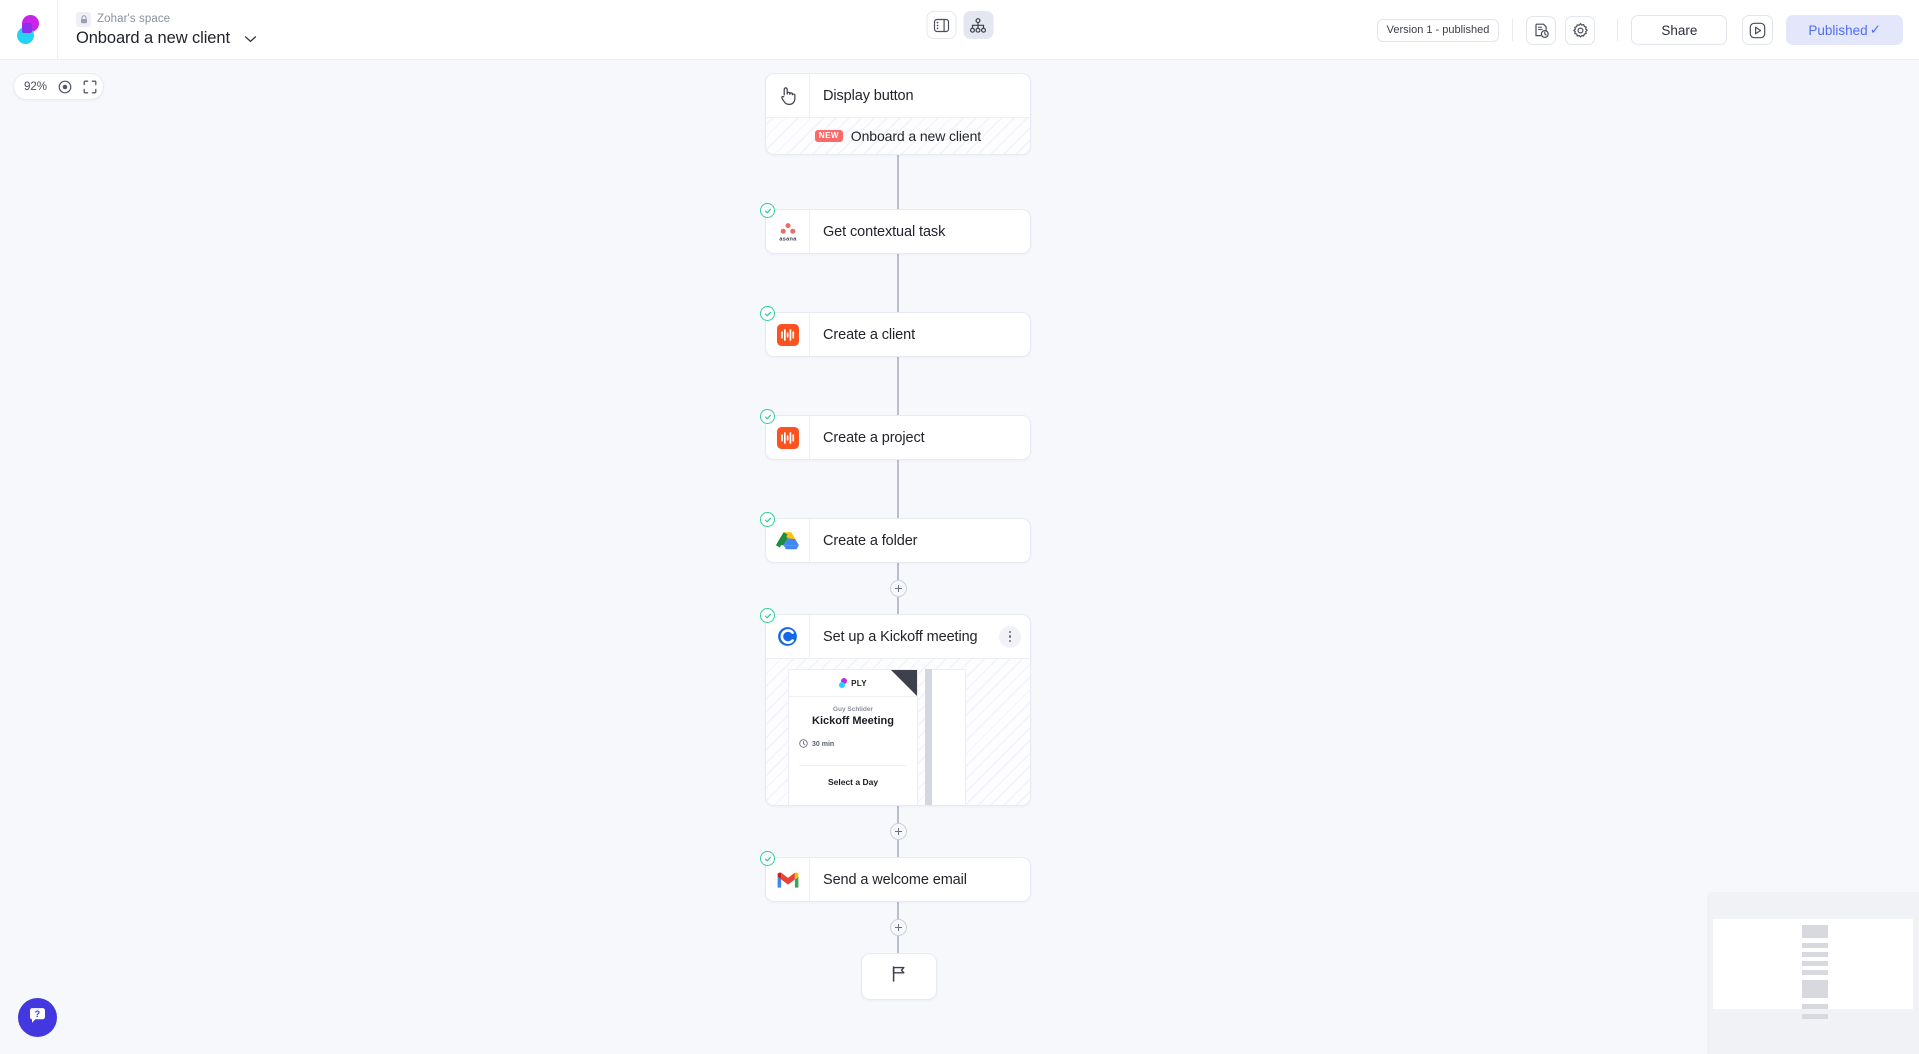 The image size is (1919, 1054). I want to click on published-label: Published, so click(1838, 30).